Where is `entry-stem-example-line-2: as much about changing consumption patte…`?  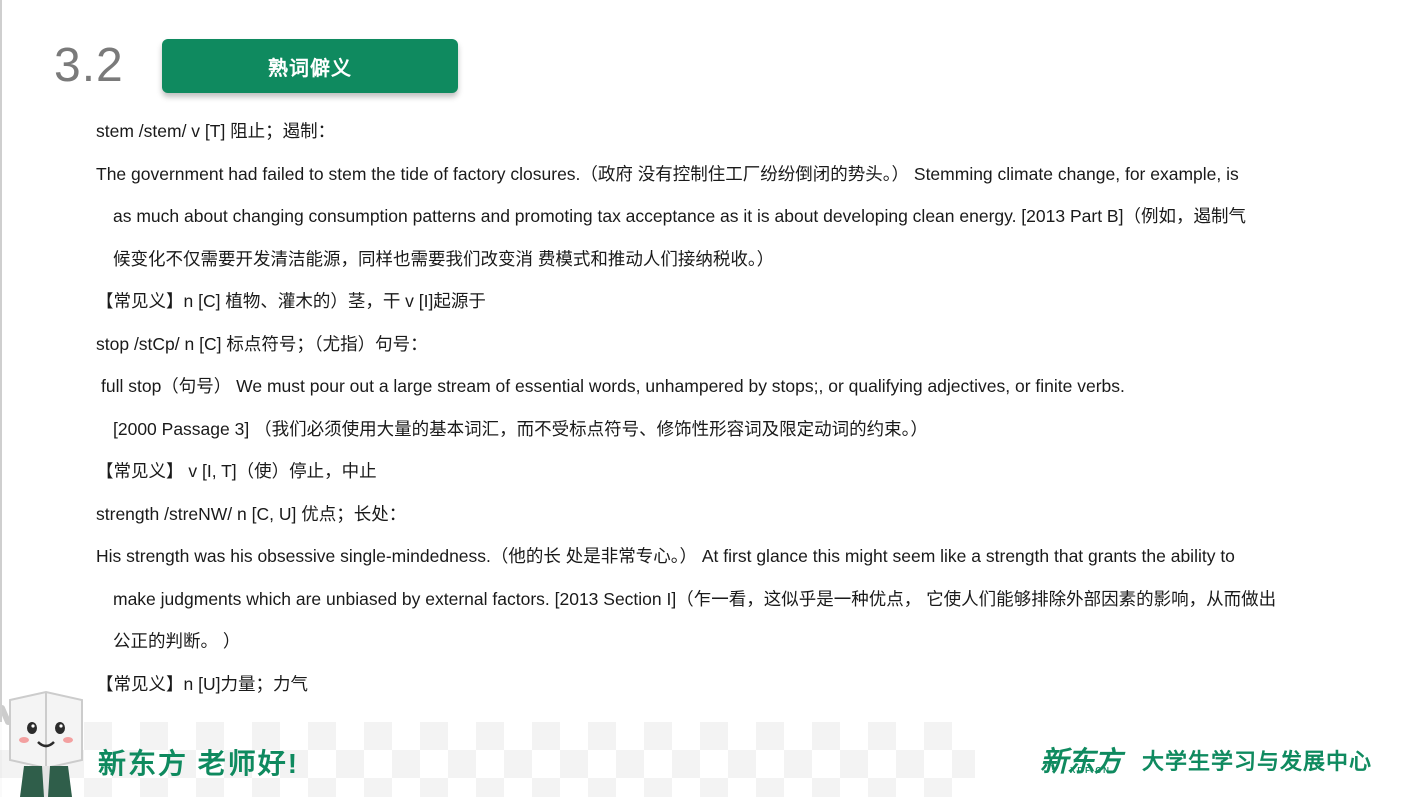
entry-stem-example-line-2: as much about changing consumption patte… is located at coordinates (679, 216).